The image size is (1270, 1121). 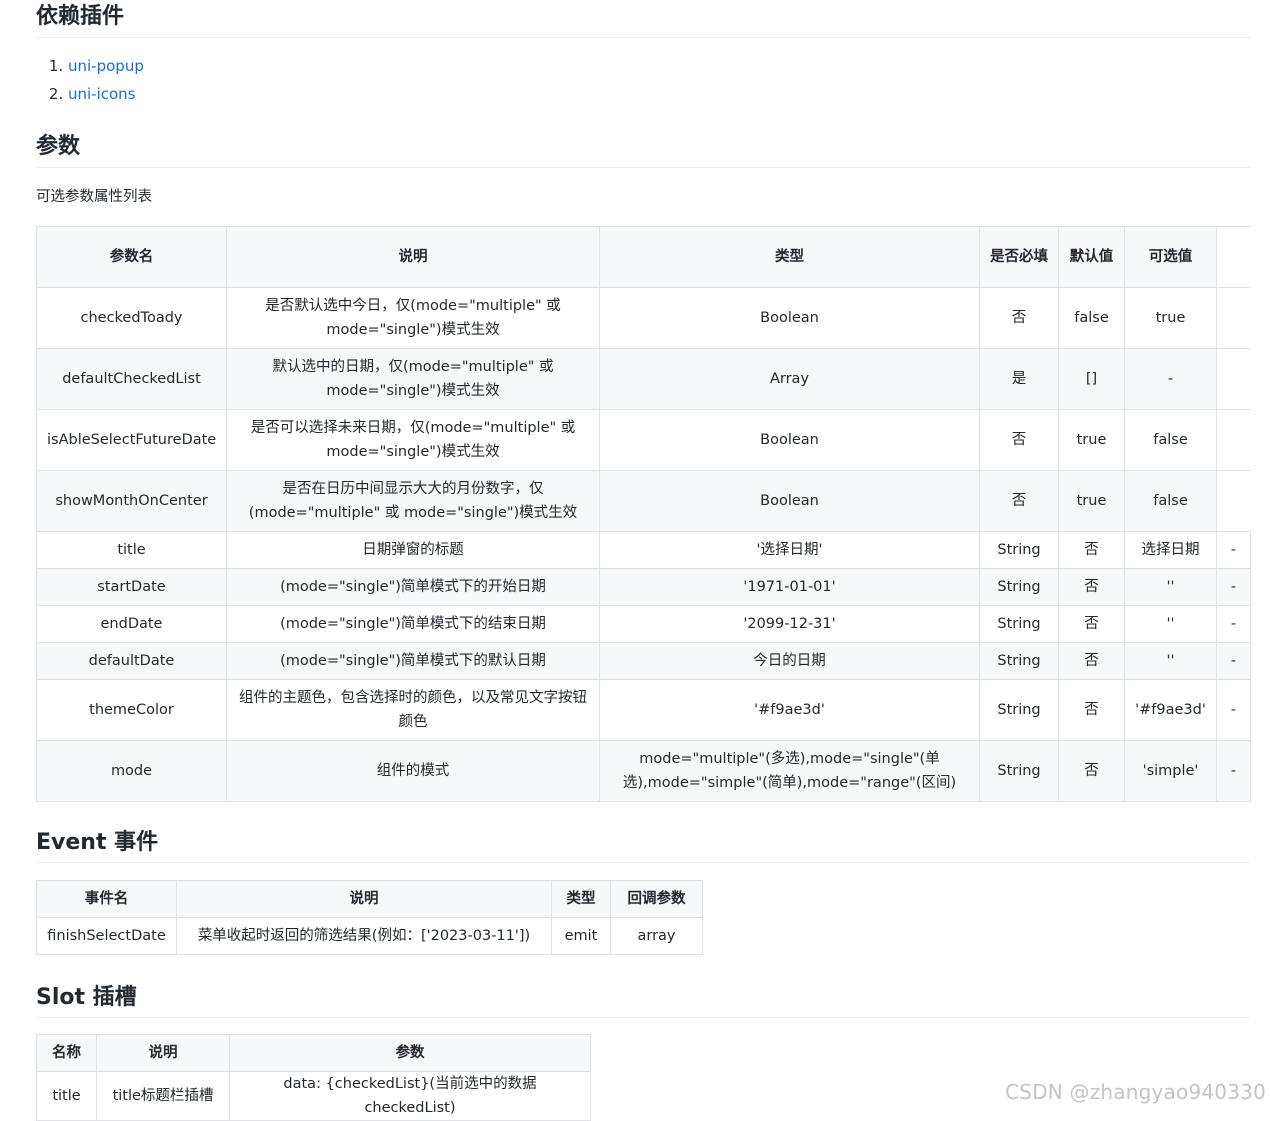 I want to click on col-header: 名称, so click(x=66, y=1053).